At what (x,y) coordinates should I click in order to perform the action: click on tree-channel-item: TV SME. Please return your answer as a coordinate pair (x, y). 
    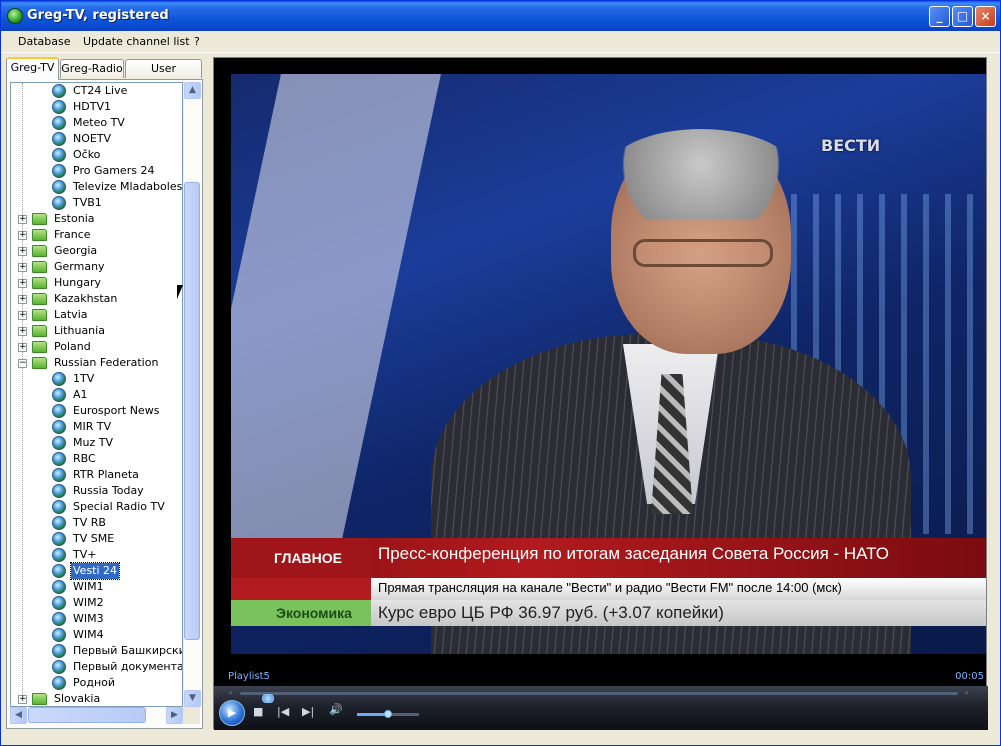
    Looking at the image, I should click on (96, 539).